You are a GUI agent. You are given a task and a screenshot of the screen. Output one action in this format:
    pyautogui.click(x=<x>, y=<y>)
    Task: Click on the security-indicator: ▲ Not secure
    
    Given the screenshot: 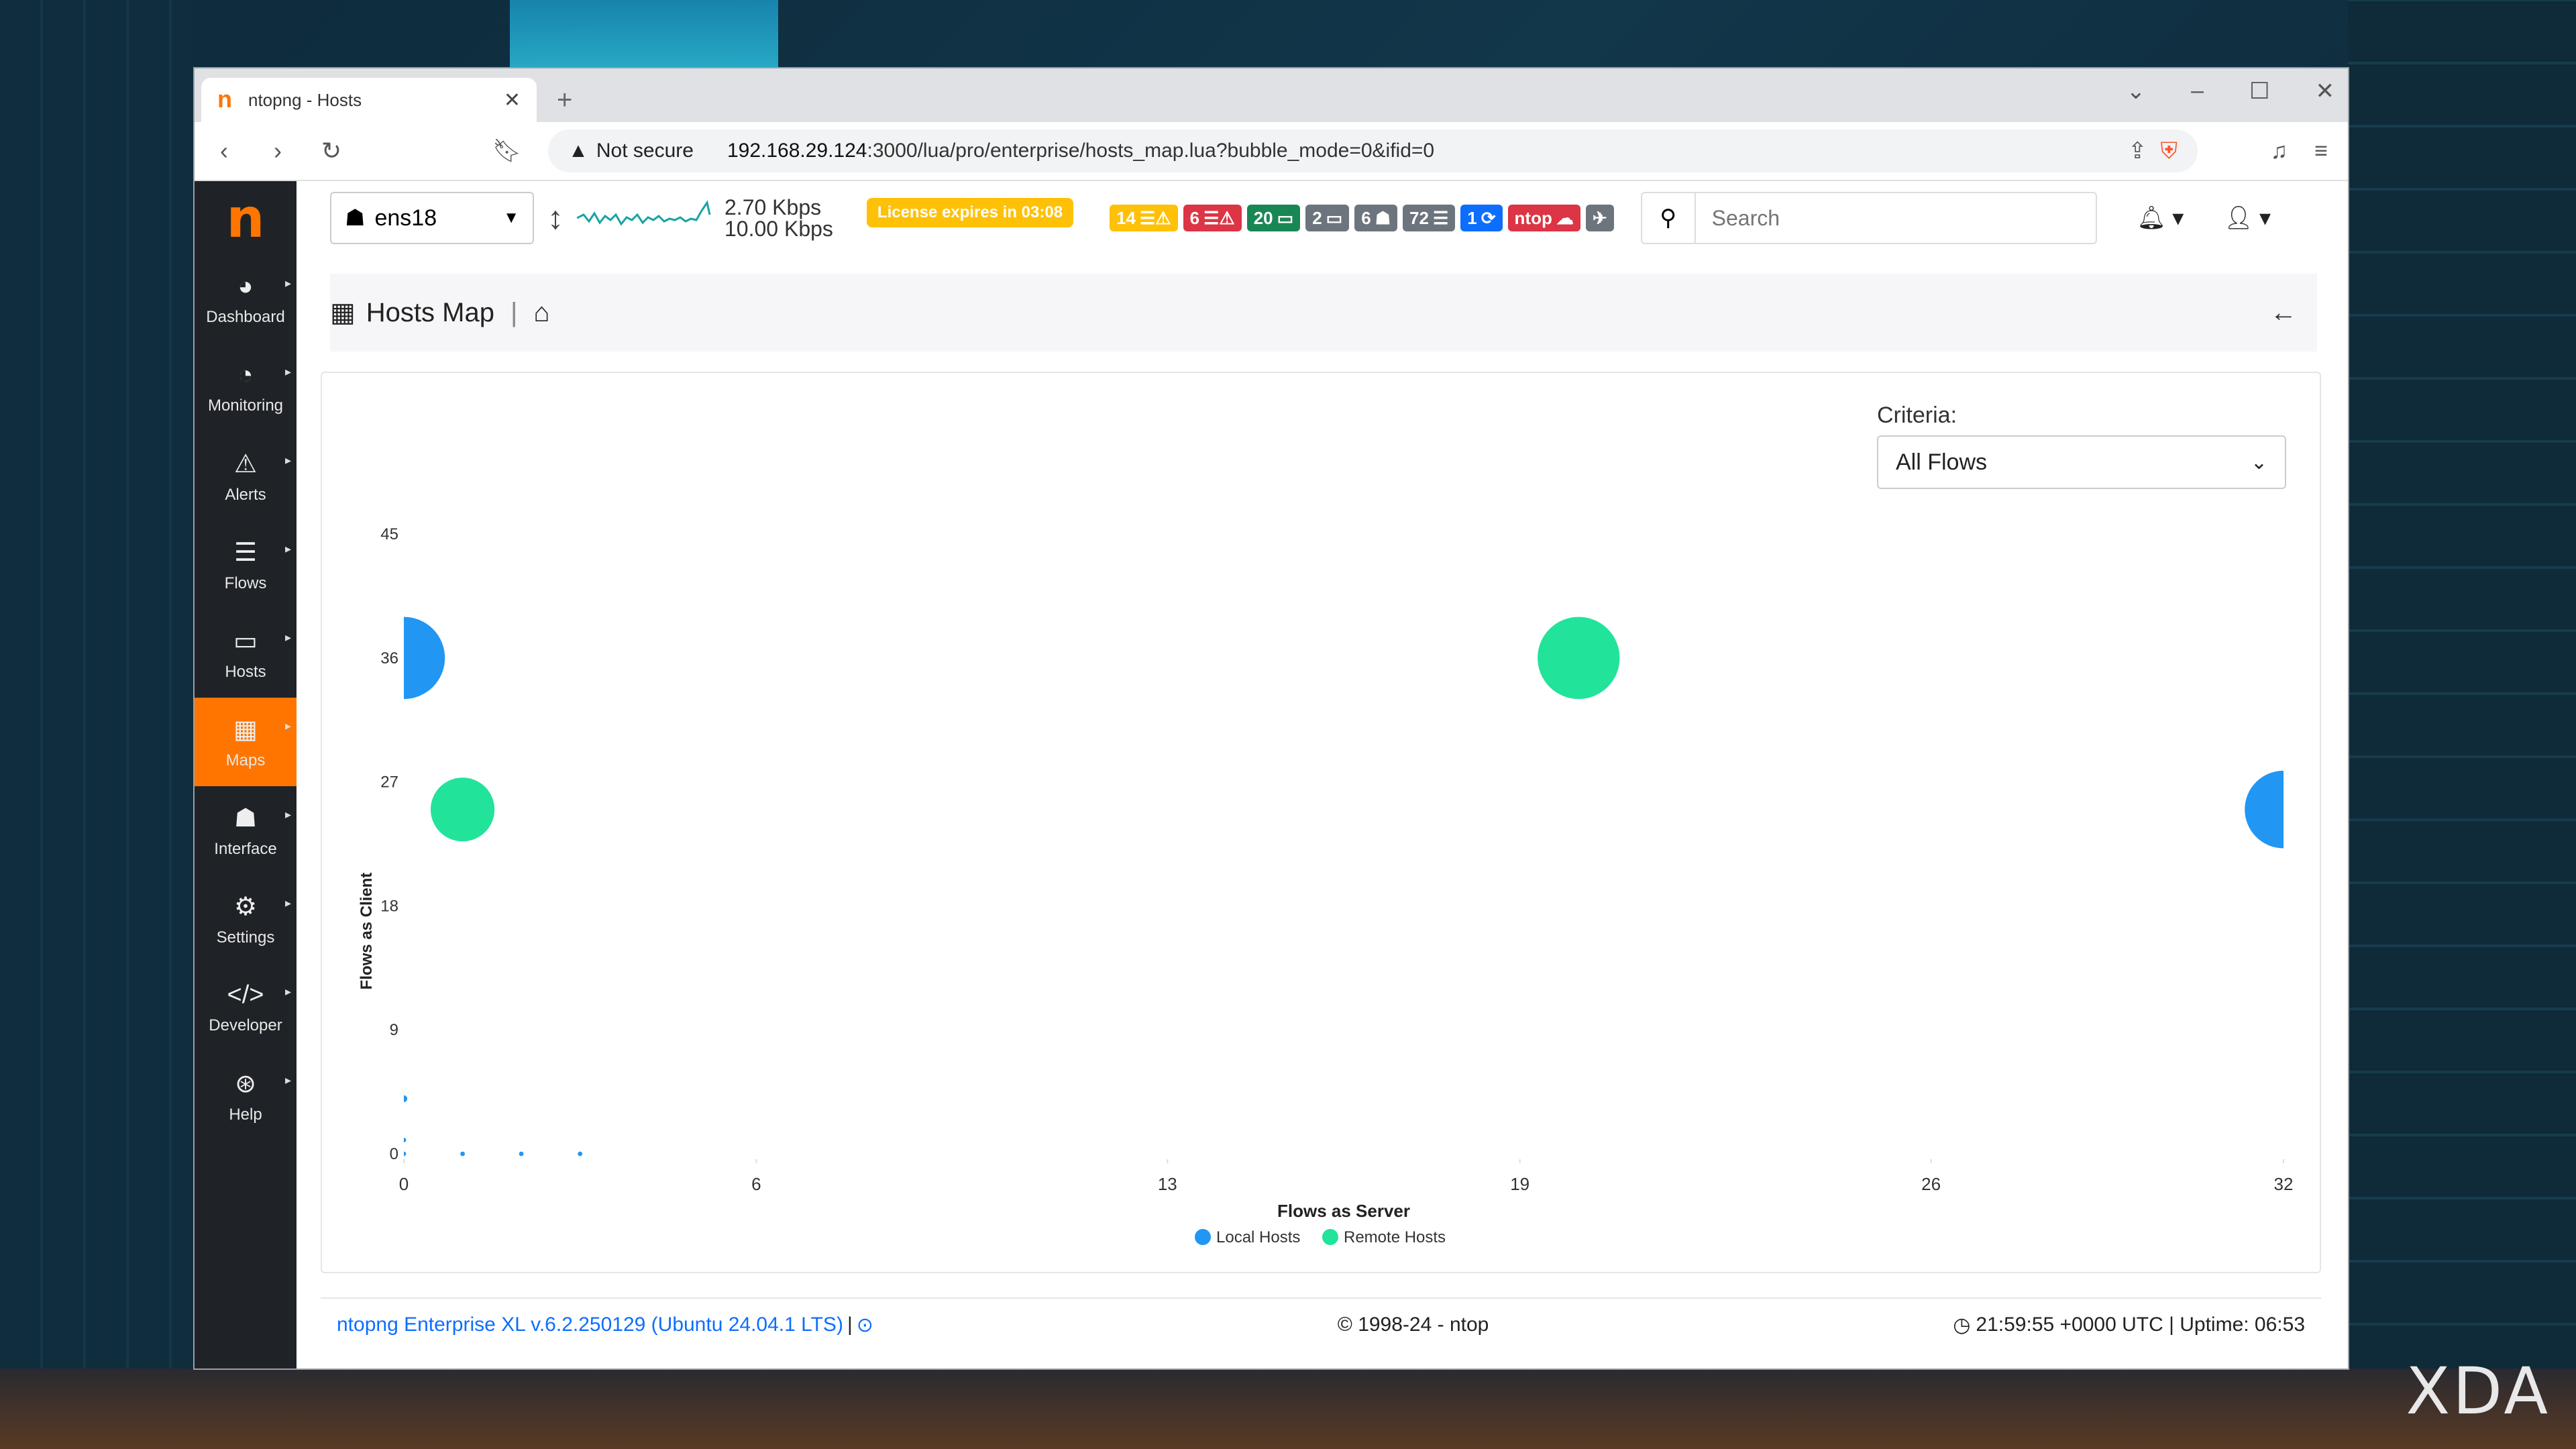 What is the action you would take?
    pyautogui.click(x=631, y=151)
    